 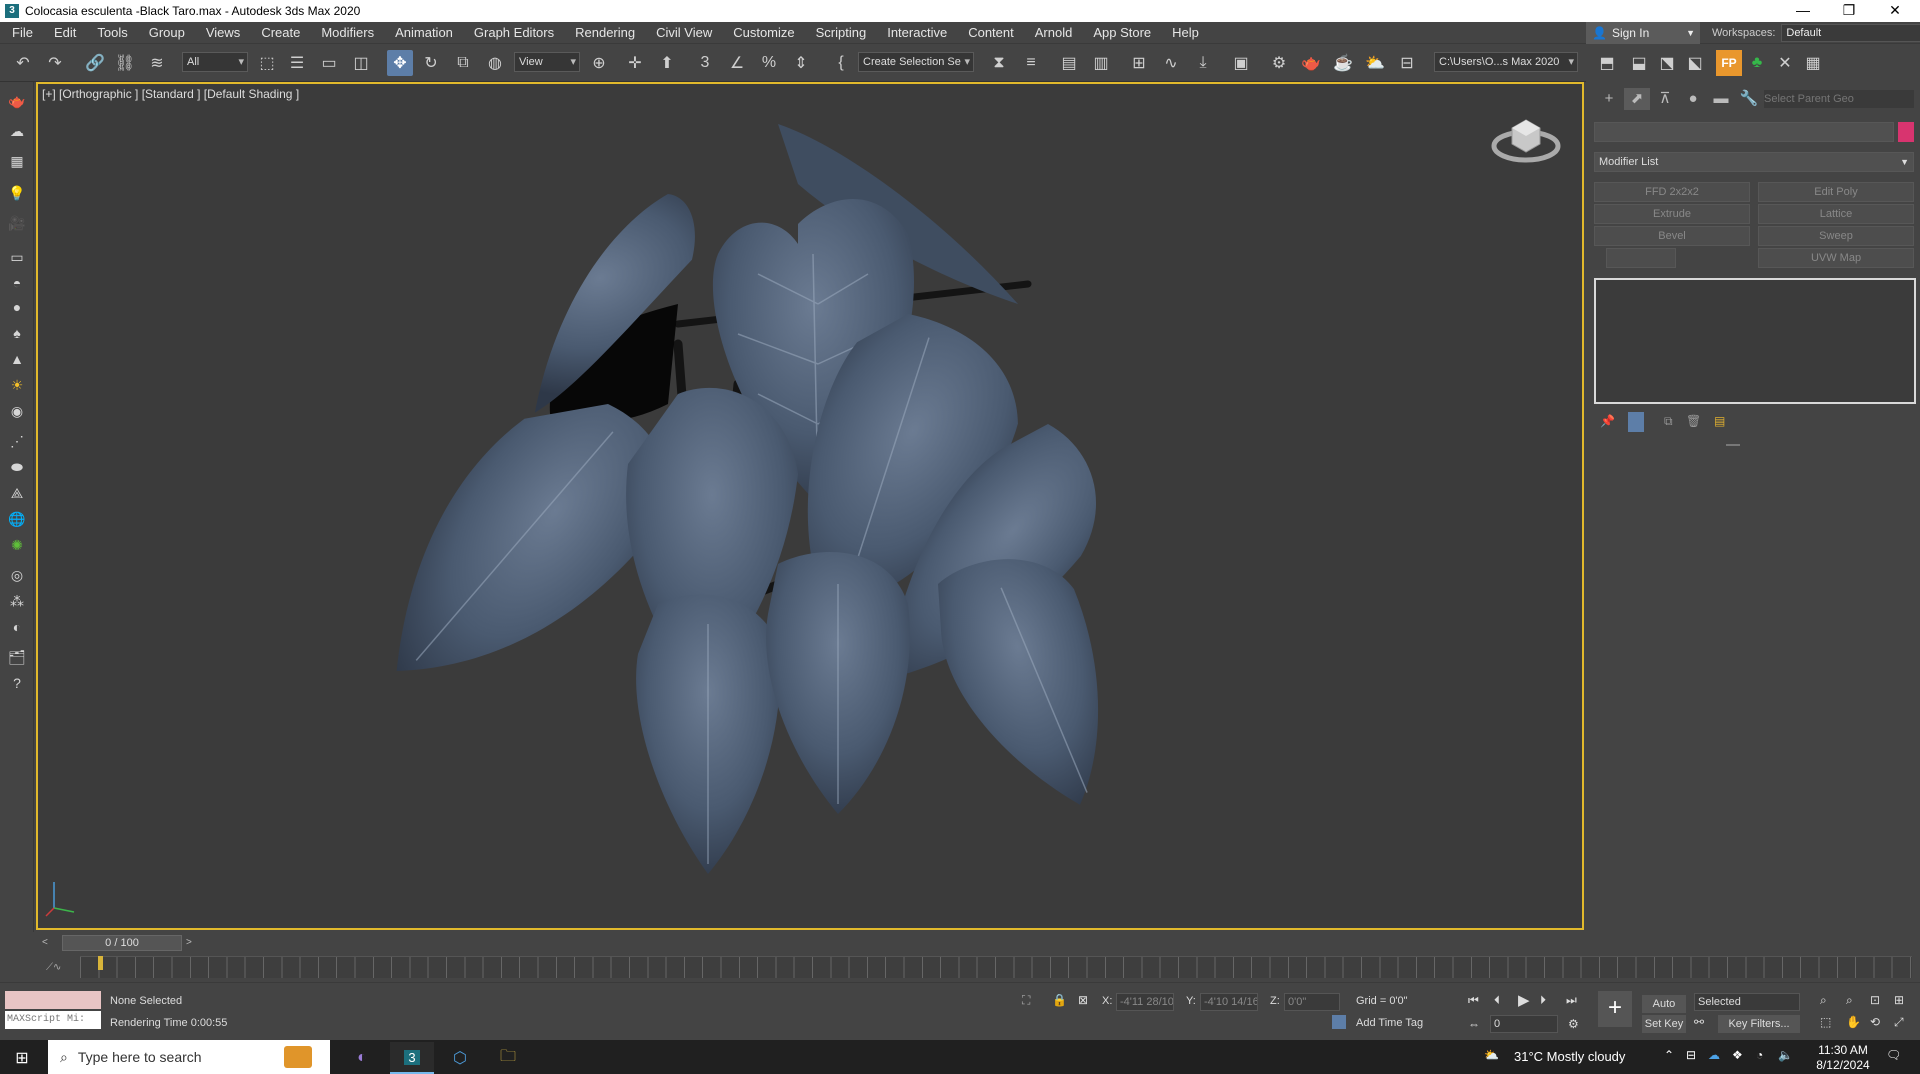 What do you see at coordinates (1749, 99) in the screenshot?
I see `utilities-tab-icon: 🔧` at bounding box center [1749, 99].